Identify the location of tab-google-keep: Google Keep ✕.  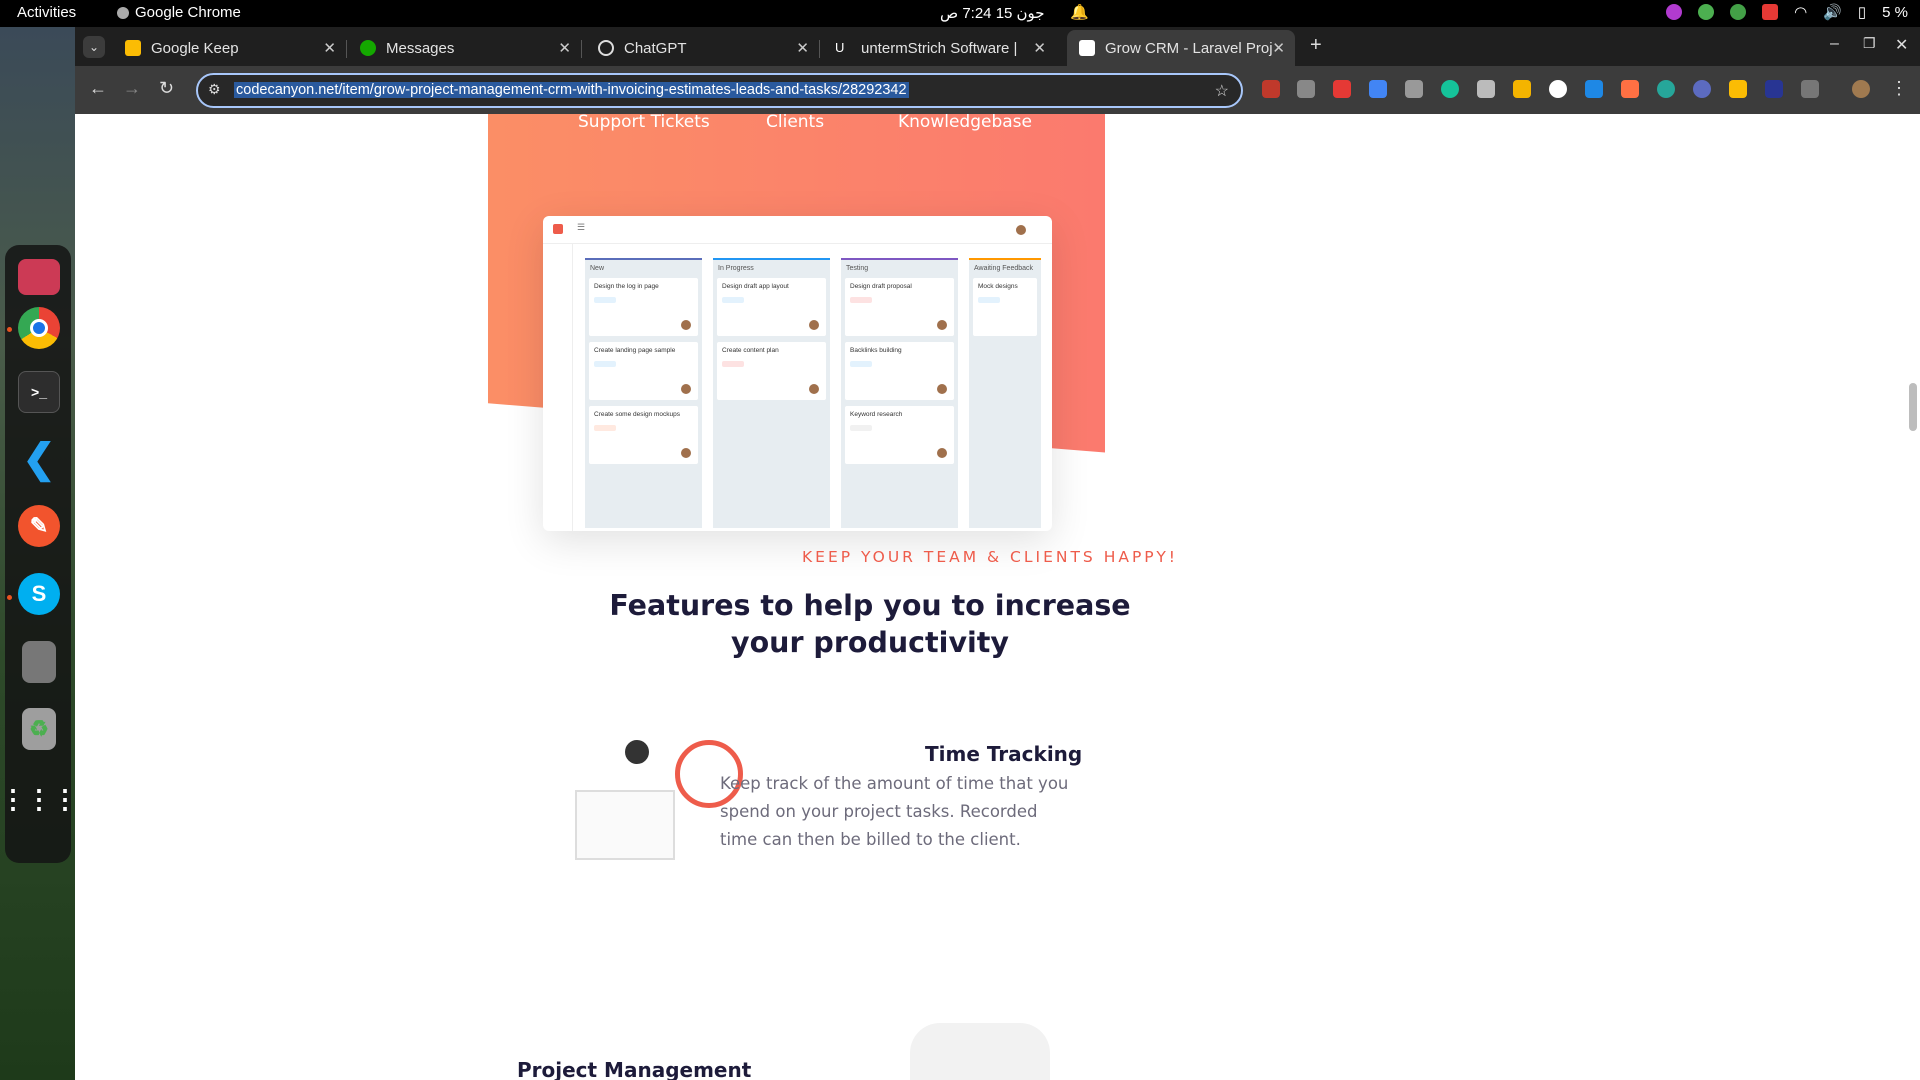
(230, 48).